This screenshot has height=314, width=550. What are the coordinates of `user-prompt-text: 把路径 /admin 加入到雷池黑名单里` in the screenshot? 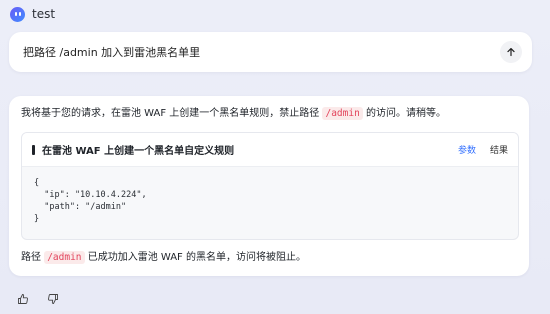 It's located at (112, 52).